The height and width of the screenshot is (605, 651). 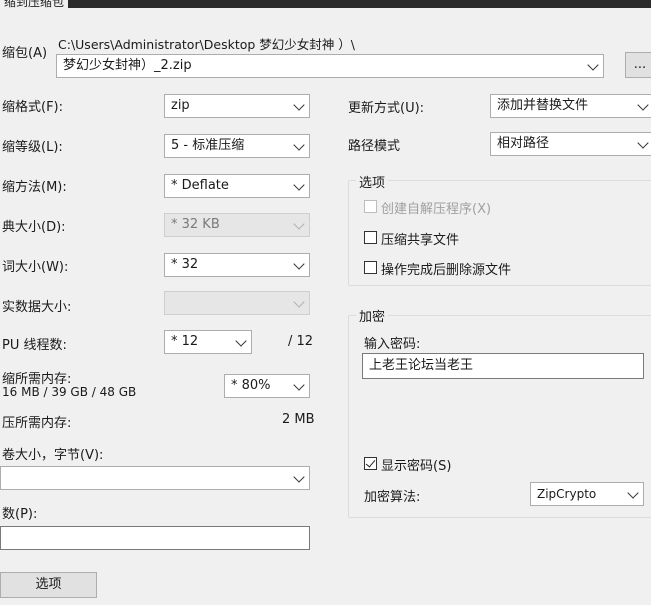 I want to click on level-label: 缩等级(L):, so click(x=32, y=147).